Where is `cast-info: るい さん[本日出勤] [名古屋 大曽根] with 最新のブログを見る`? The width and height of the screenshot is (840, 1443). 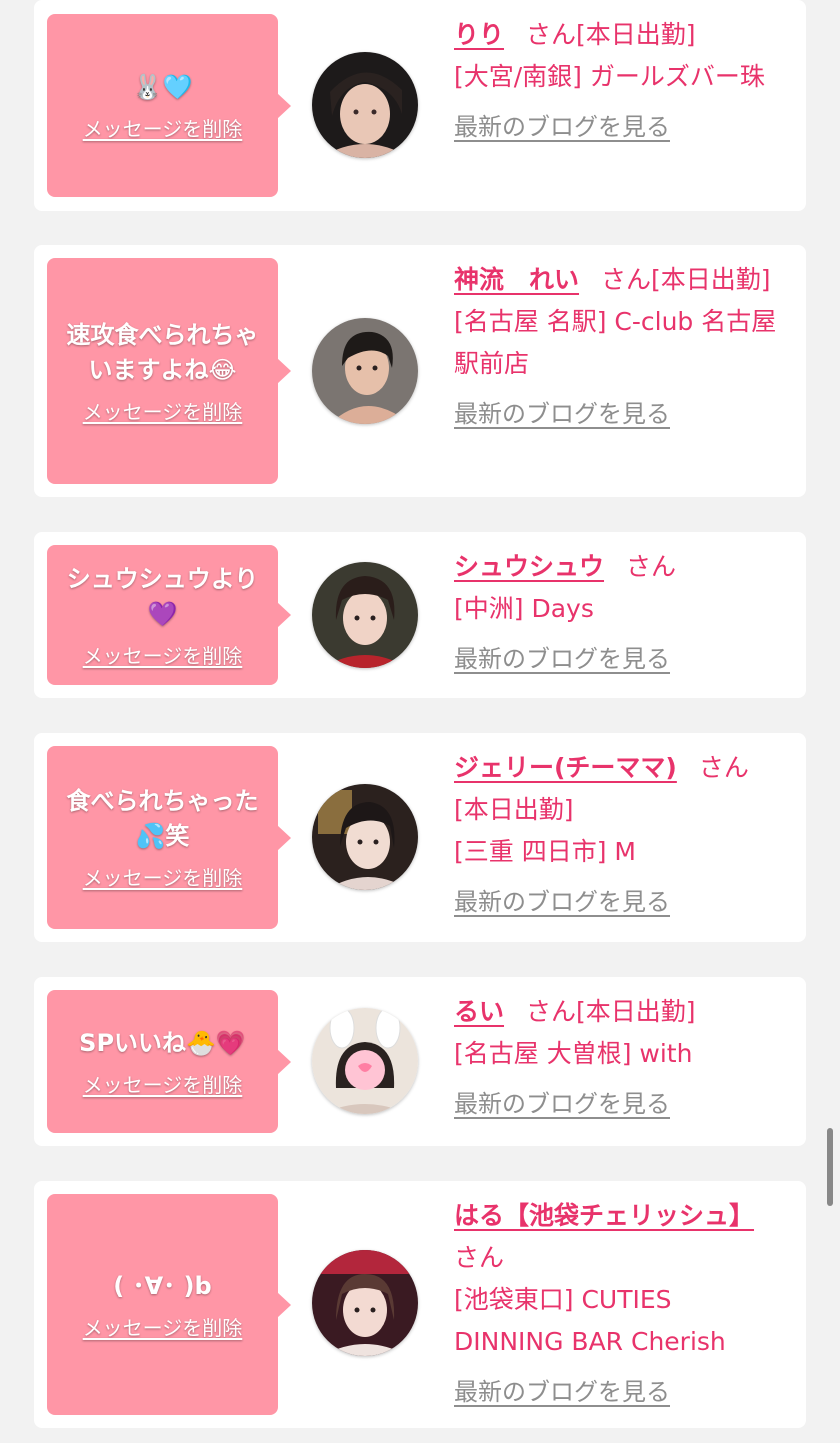
cast-info: るい さん[本日出勤] [名古屋 大曽根] with 最新のブログを見る is located at coordinates (617, 1058).